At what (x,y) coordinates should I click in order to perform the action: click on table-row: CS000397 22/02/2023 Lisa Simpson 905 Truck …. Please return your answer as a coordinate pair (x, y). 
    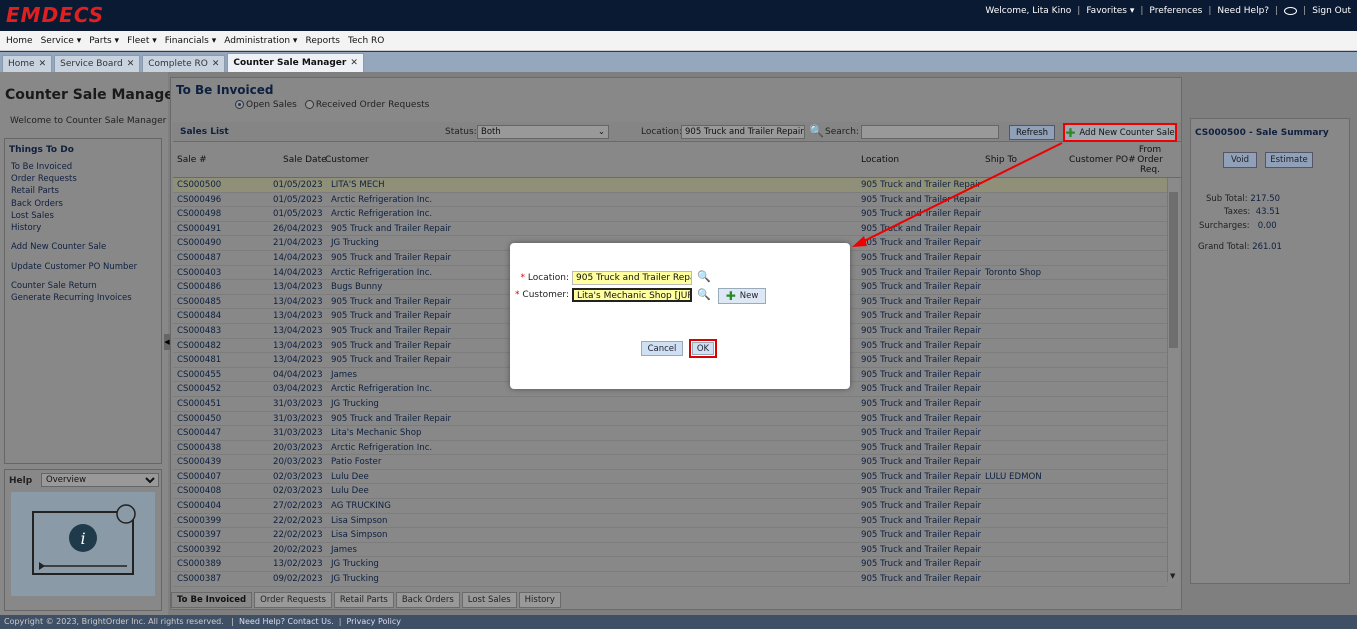
    Looking at the image, I should click on (670, 535).